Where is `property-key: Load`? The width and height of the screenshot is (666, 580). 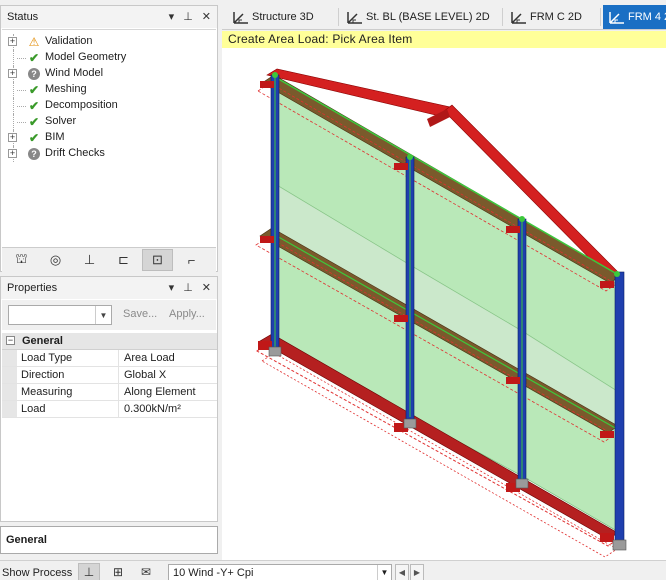
property-key: Load is located at coordinates (68, 409).